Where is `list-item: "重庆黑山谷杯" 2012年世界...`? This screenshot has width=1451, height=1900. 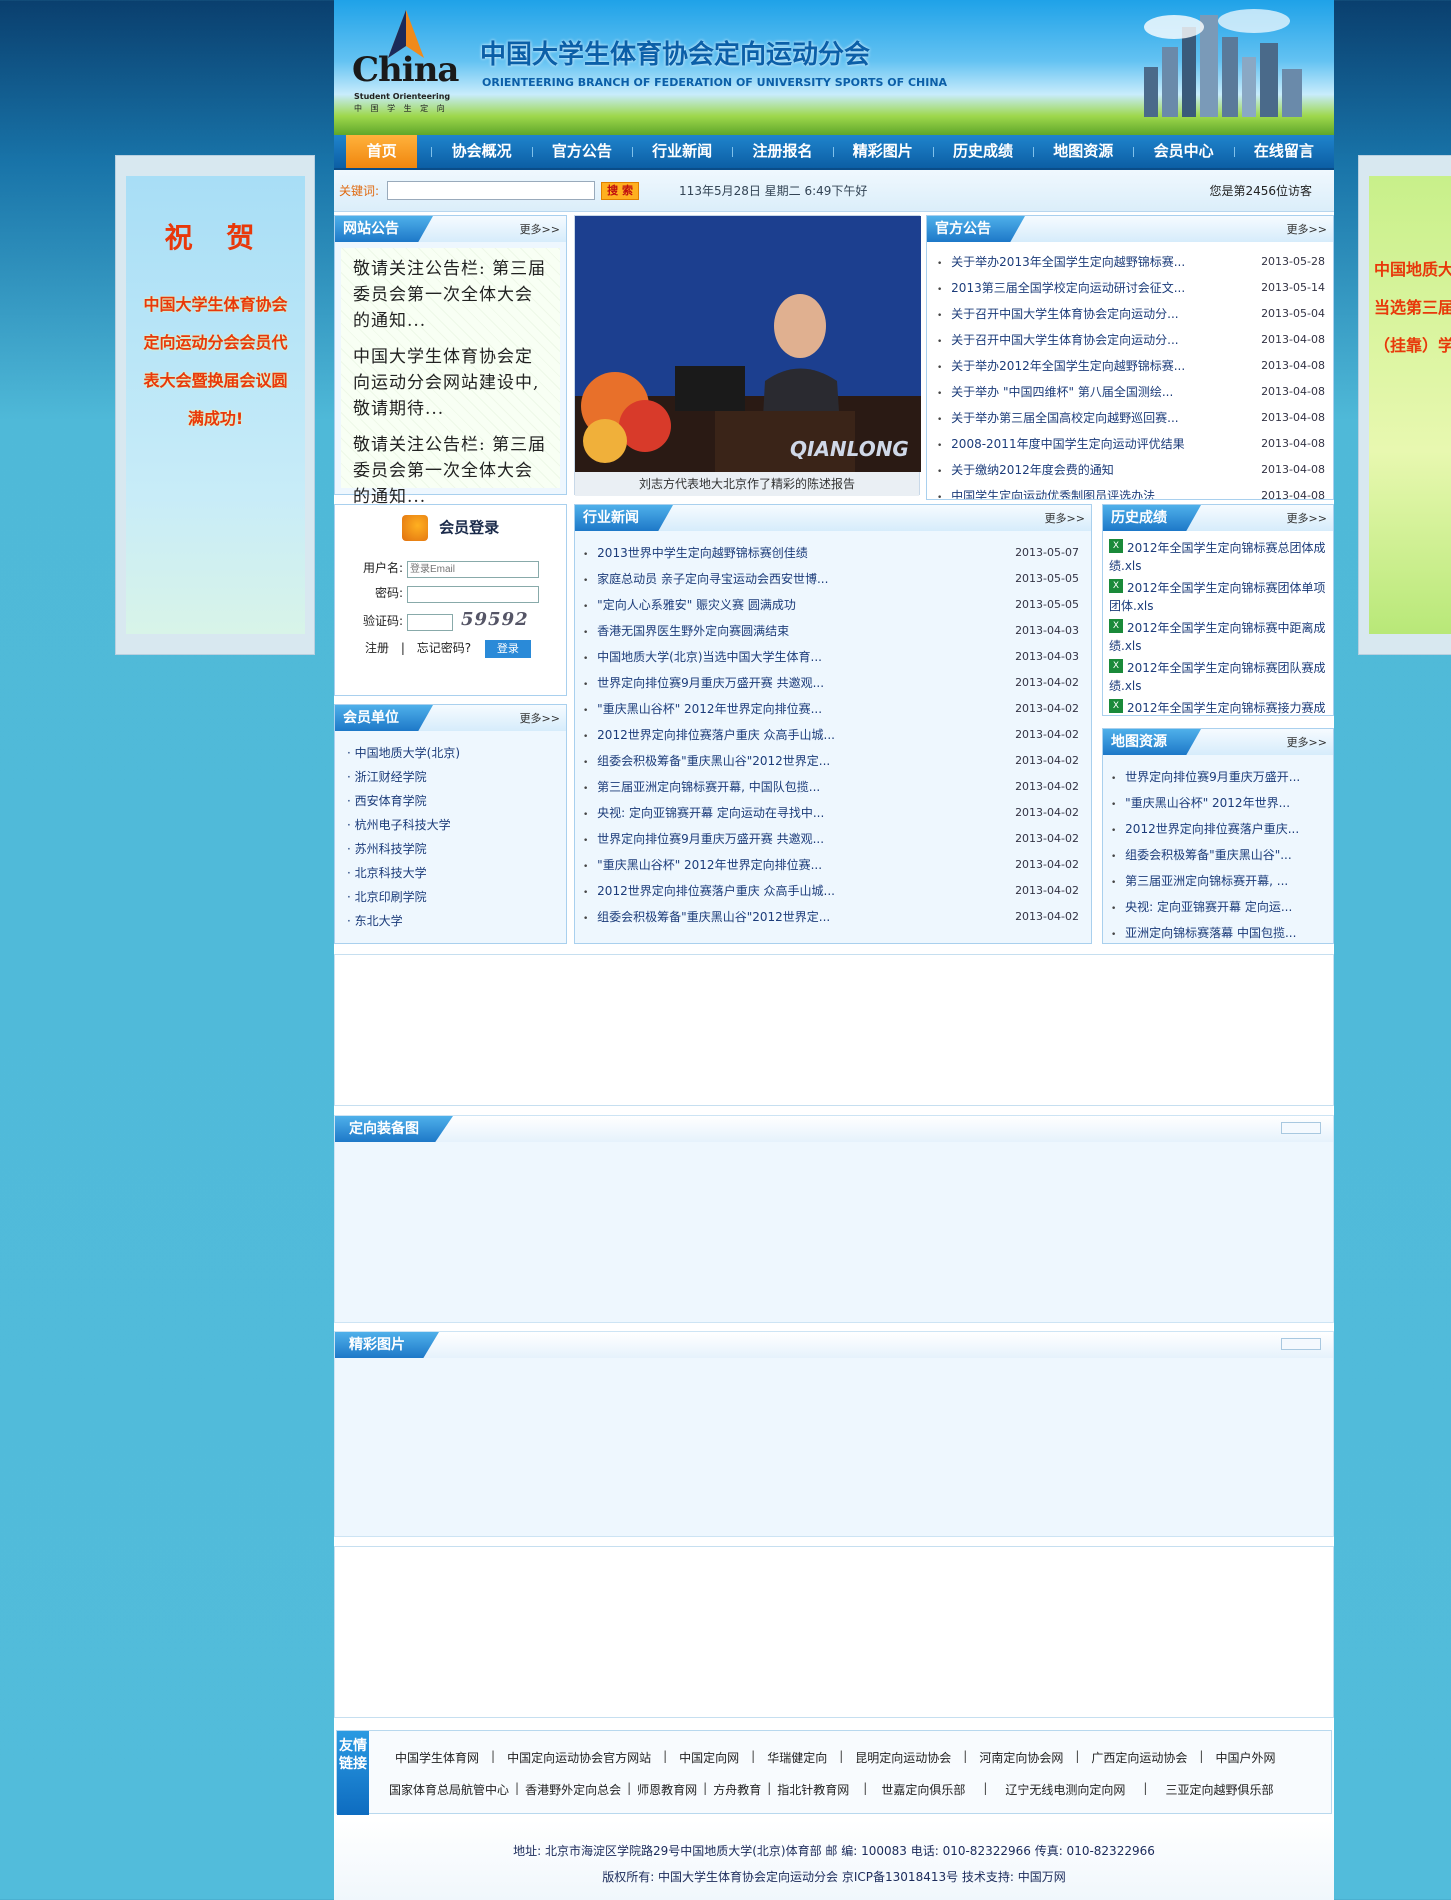 list-item: "重庆黑山谷杯" 2012年世界... is located at coordinates (1218, 802).